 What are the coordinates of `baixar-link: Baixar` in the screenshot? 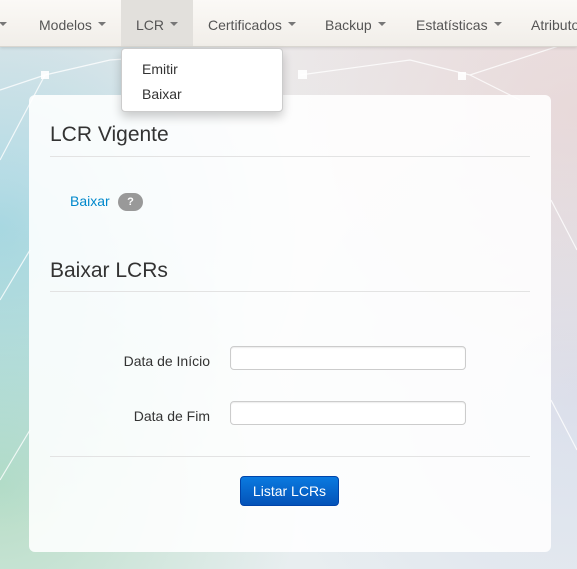 It's located at (90, 201).